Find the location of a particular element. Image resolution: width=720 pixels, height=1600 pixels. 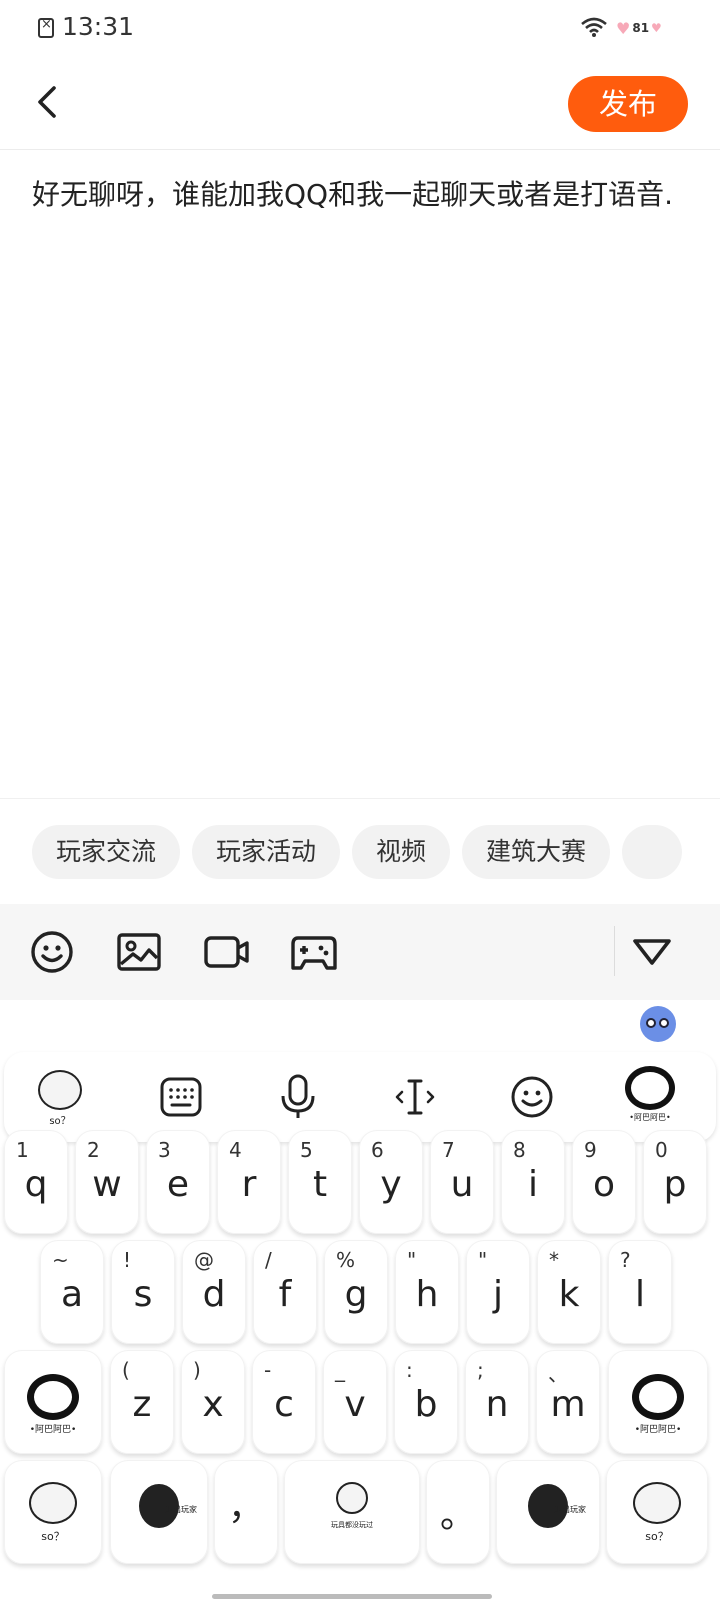

comma-key: ， is located at coordinates (246, 1512).